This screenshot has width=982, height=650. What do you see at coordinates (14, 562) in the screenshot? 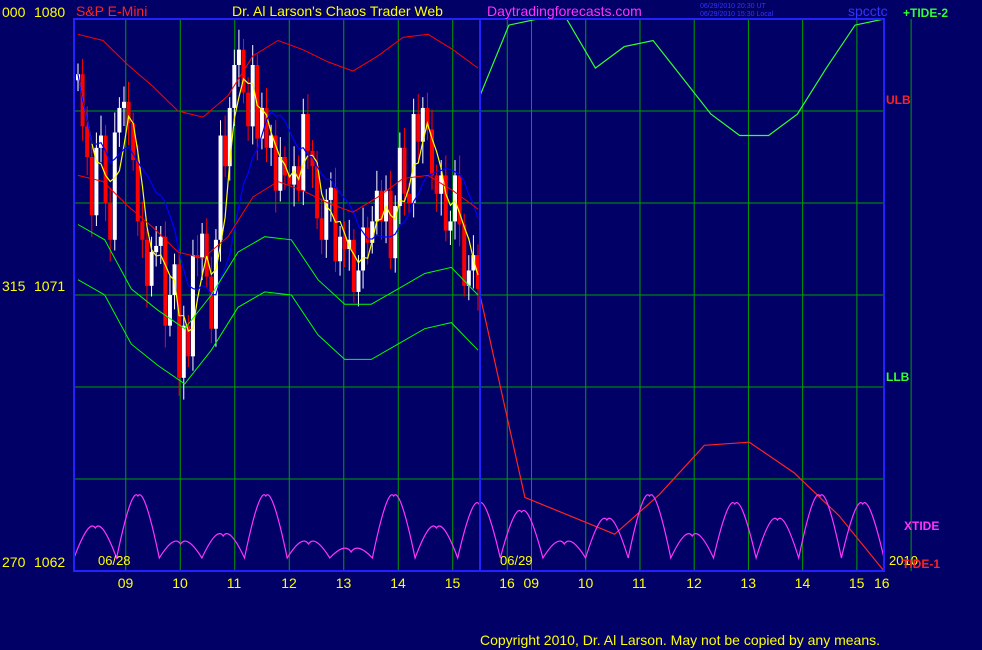
I see `y-axis-label-outer: 270` at bounding box center [14, 562].